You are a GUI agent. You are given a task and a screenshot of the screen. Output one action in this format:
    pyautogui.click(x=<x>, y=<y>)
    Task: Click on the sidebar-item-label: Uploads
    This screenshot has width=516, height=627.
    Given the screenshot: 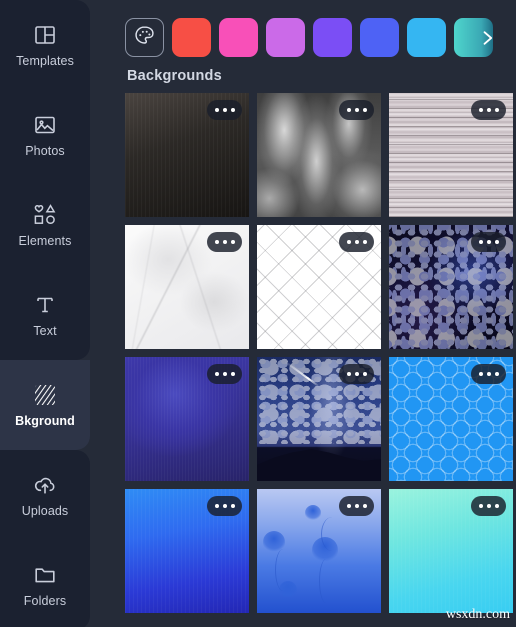 What is the action you would take?
    pyautogui.click(x=45, y=511)
    